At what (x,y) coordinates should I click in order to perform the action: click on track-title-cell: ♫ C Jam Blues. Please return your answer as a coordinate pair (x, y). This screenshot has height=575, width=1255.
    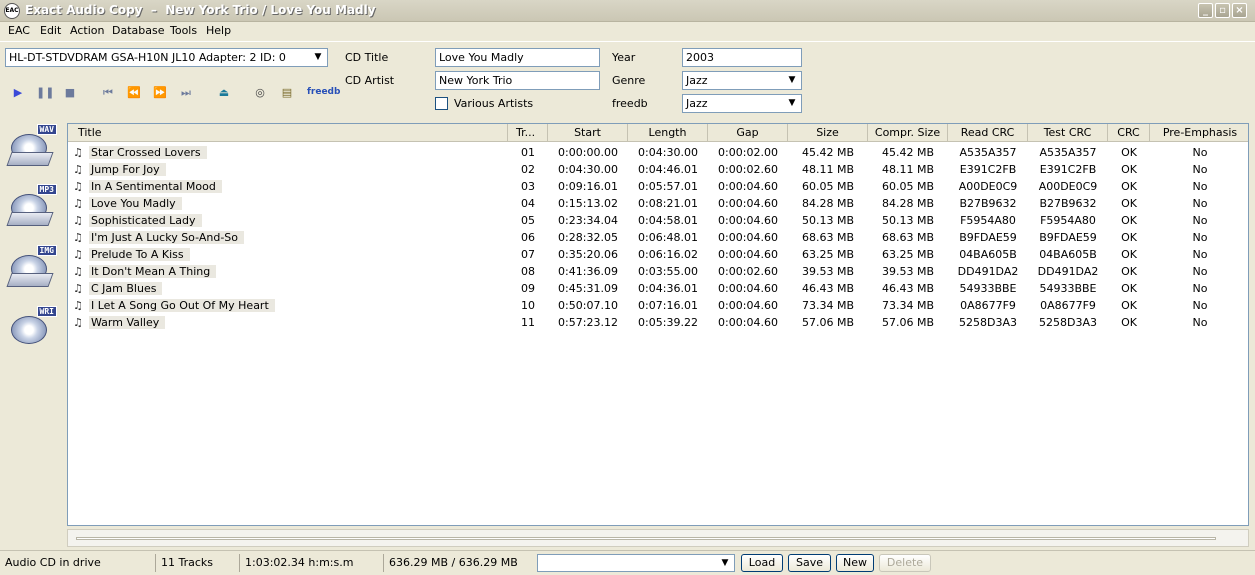
    Looking at the image, I should click on (288, 288).